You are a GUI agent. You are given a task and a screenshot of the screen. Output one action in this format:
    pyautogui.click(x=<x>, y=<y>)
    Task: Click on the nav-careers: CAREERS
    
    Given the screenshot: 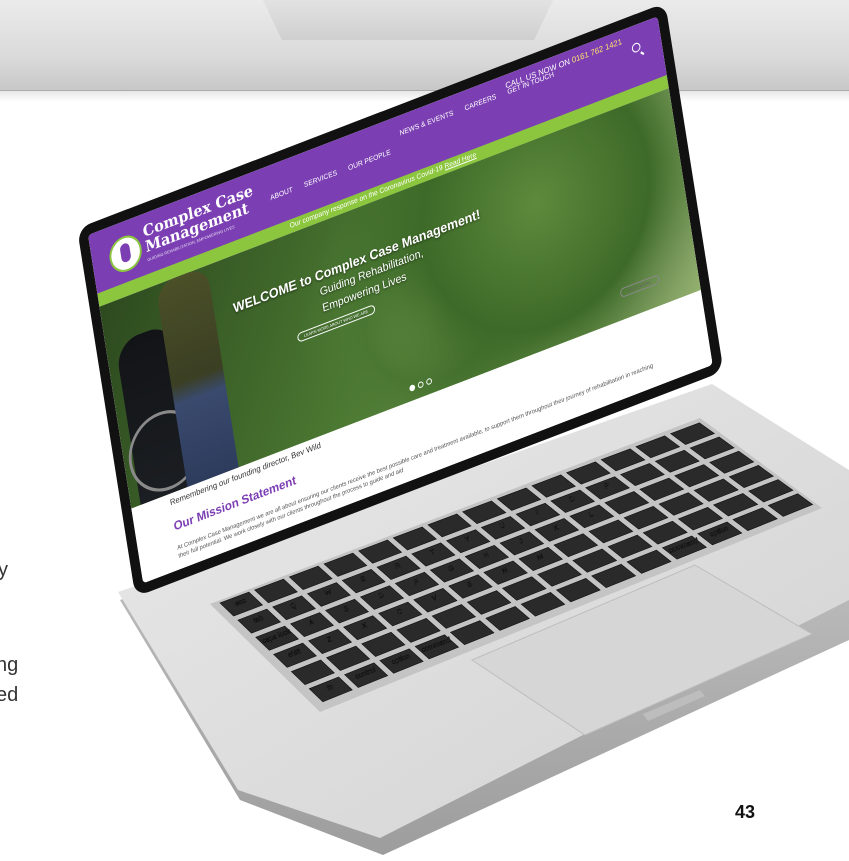 What is the action you would take?
    pyautogui.click(x=480, y=102)
    